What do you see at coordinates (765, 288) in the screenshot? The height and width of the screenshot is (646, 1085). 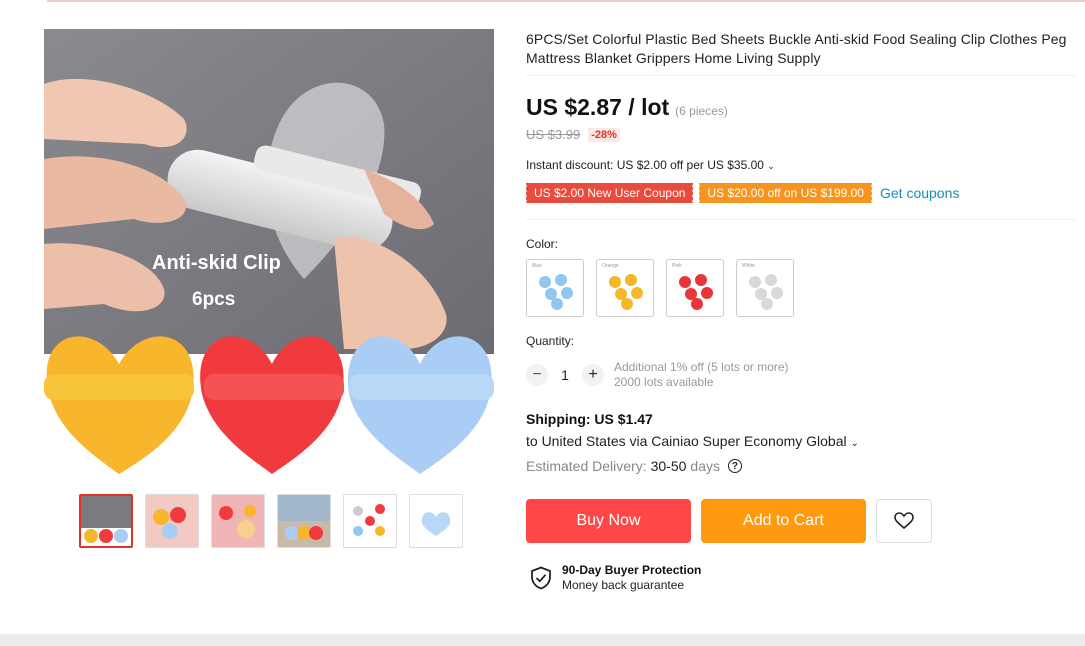 I see `color-option-white: White` at bounding box center [765, 288].